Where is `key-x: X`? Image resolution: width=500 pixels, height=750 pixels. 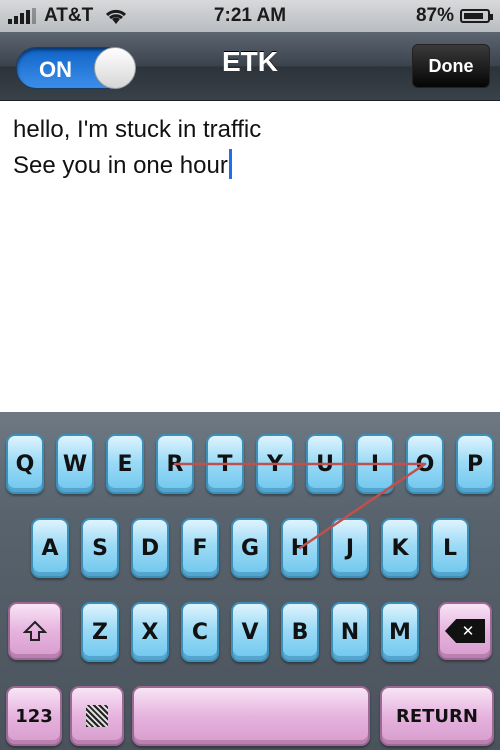 key-x: X is located at coordinates (150, 632).